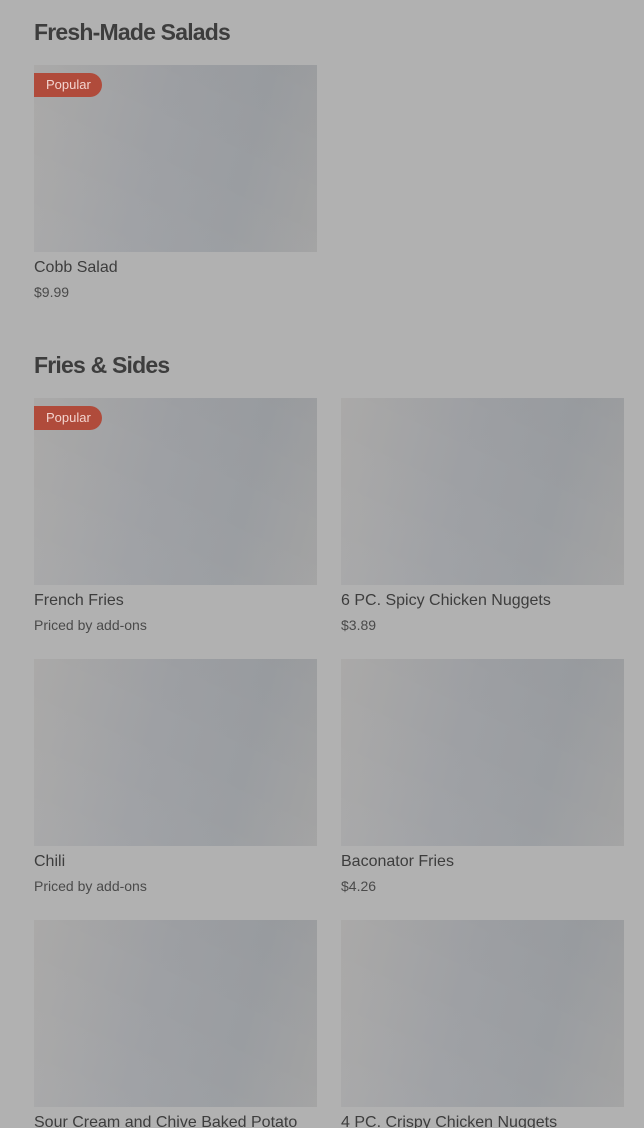 The image size is (644, 1128). I want to click on menu-item-card-baked-potato: Sour Cream and Chive Baked Potato, so click(175, 1024).